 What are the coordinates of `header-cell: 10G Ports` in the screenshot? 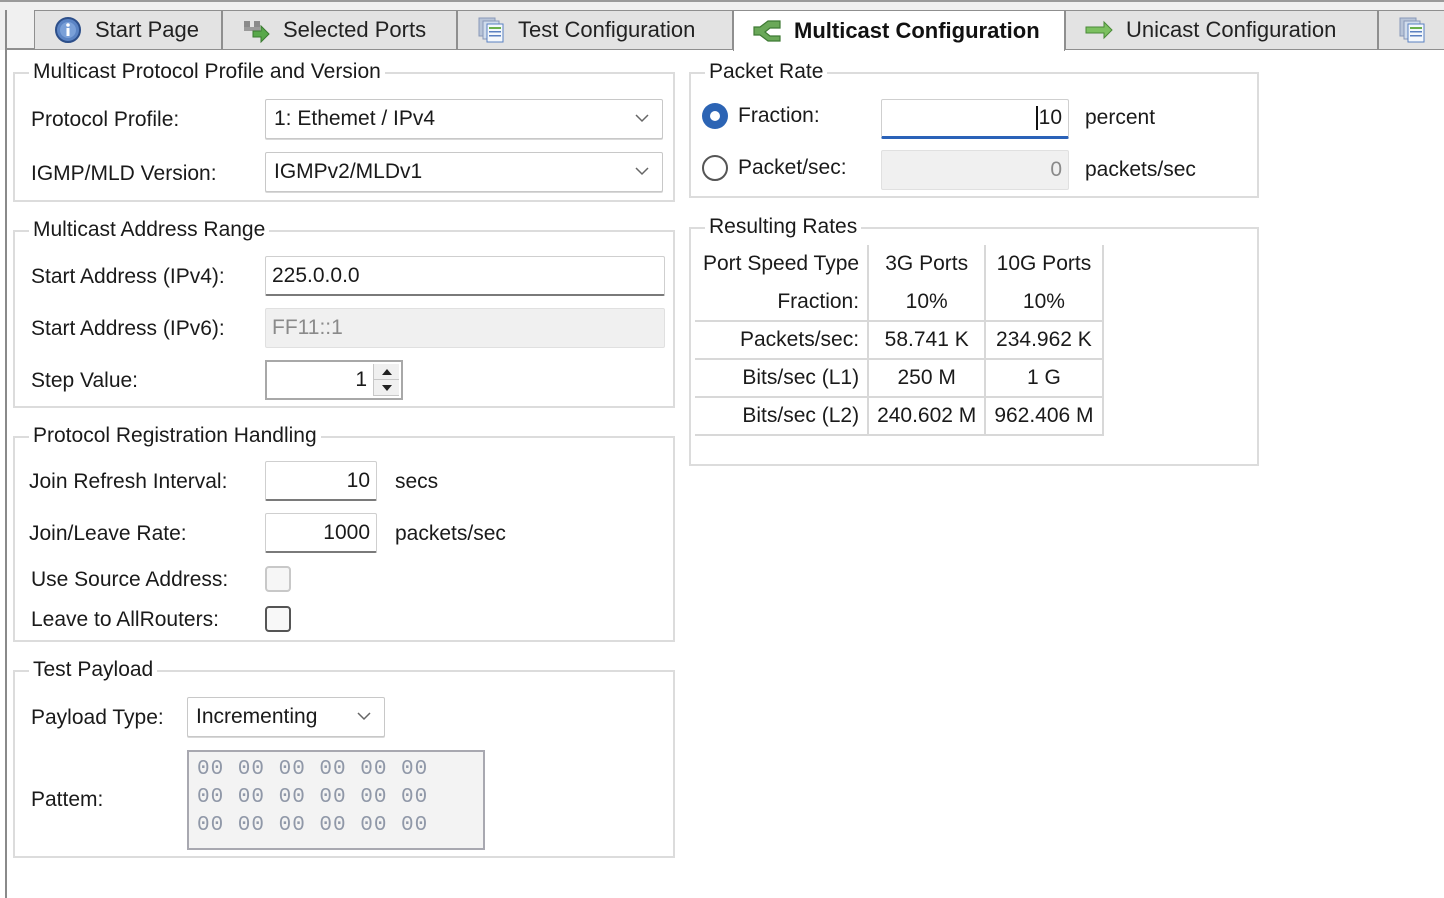 It's located at (1044, 264).